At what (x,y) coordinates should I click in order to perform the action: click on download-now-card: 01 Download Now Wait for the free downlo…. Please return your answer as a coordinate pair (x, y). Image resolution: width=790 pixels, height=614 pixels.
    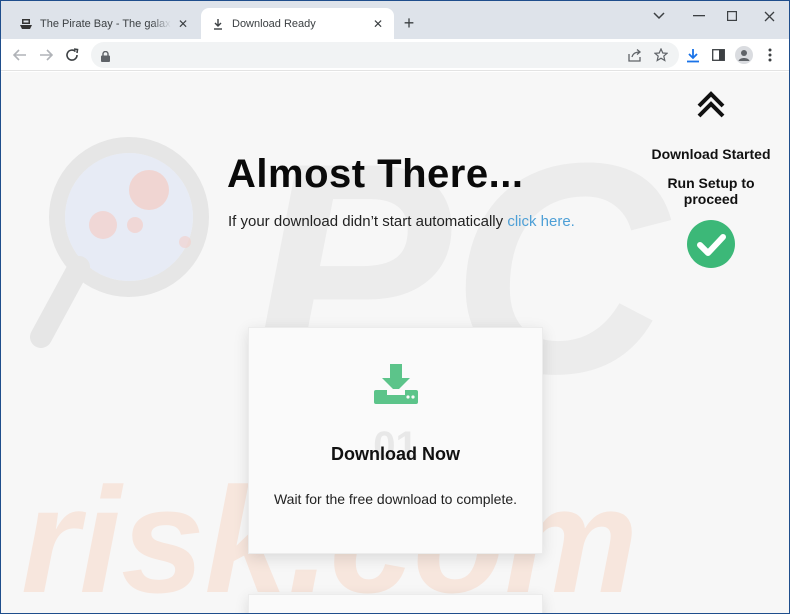
    Looking at the image, I should click on (395, 440).